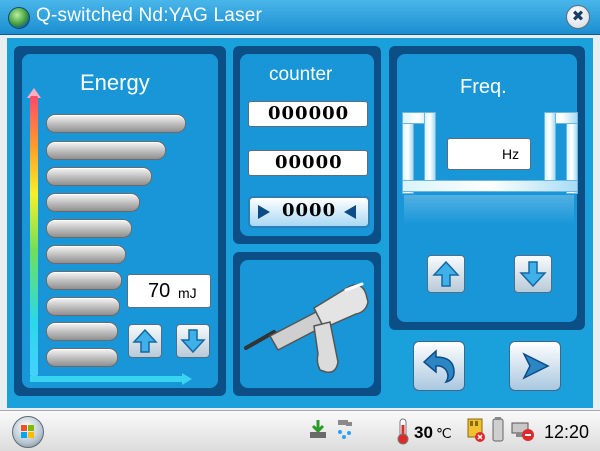  I want to click on counter-shots-value: 0000, so click(309, 210).